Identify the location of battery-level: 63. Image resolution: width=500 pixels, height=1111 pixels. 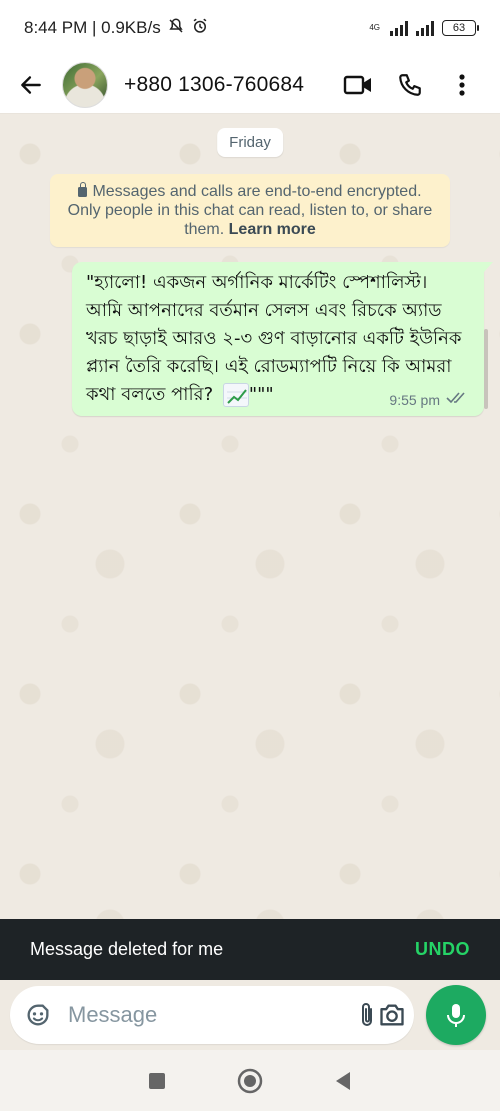
(459, 28).